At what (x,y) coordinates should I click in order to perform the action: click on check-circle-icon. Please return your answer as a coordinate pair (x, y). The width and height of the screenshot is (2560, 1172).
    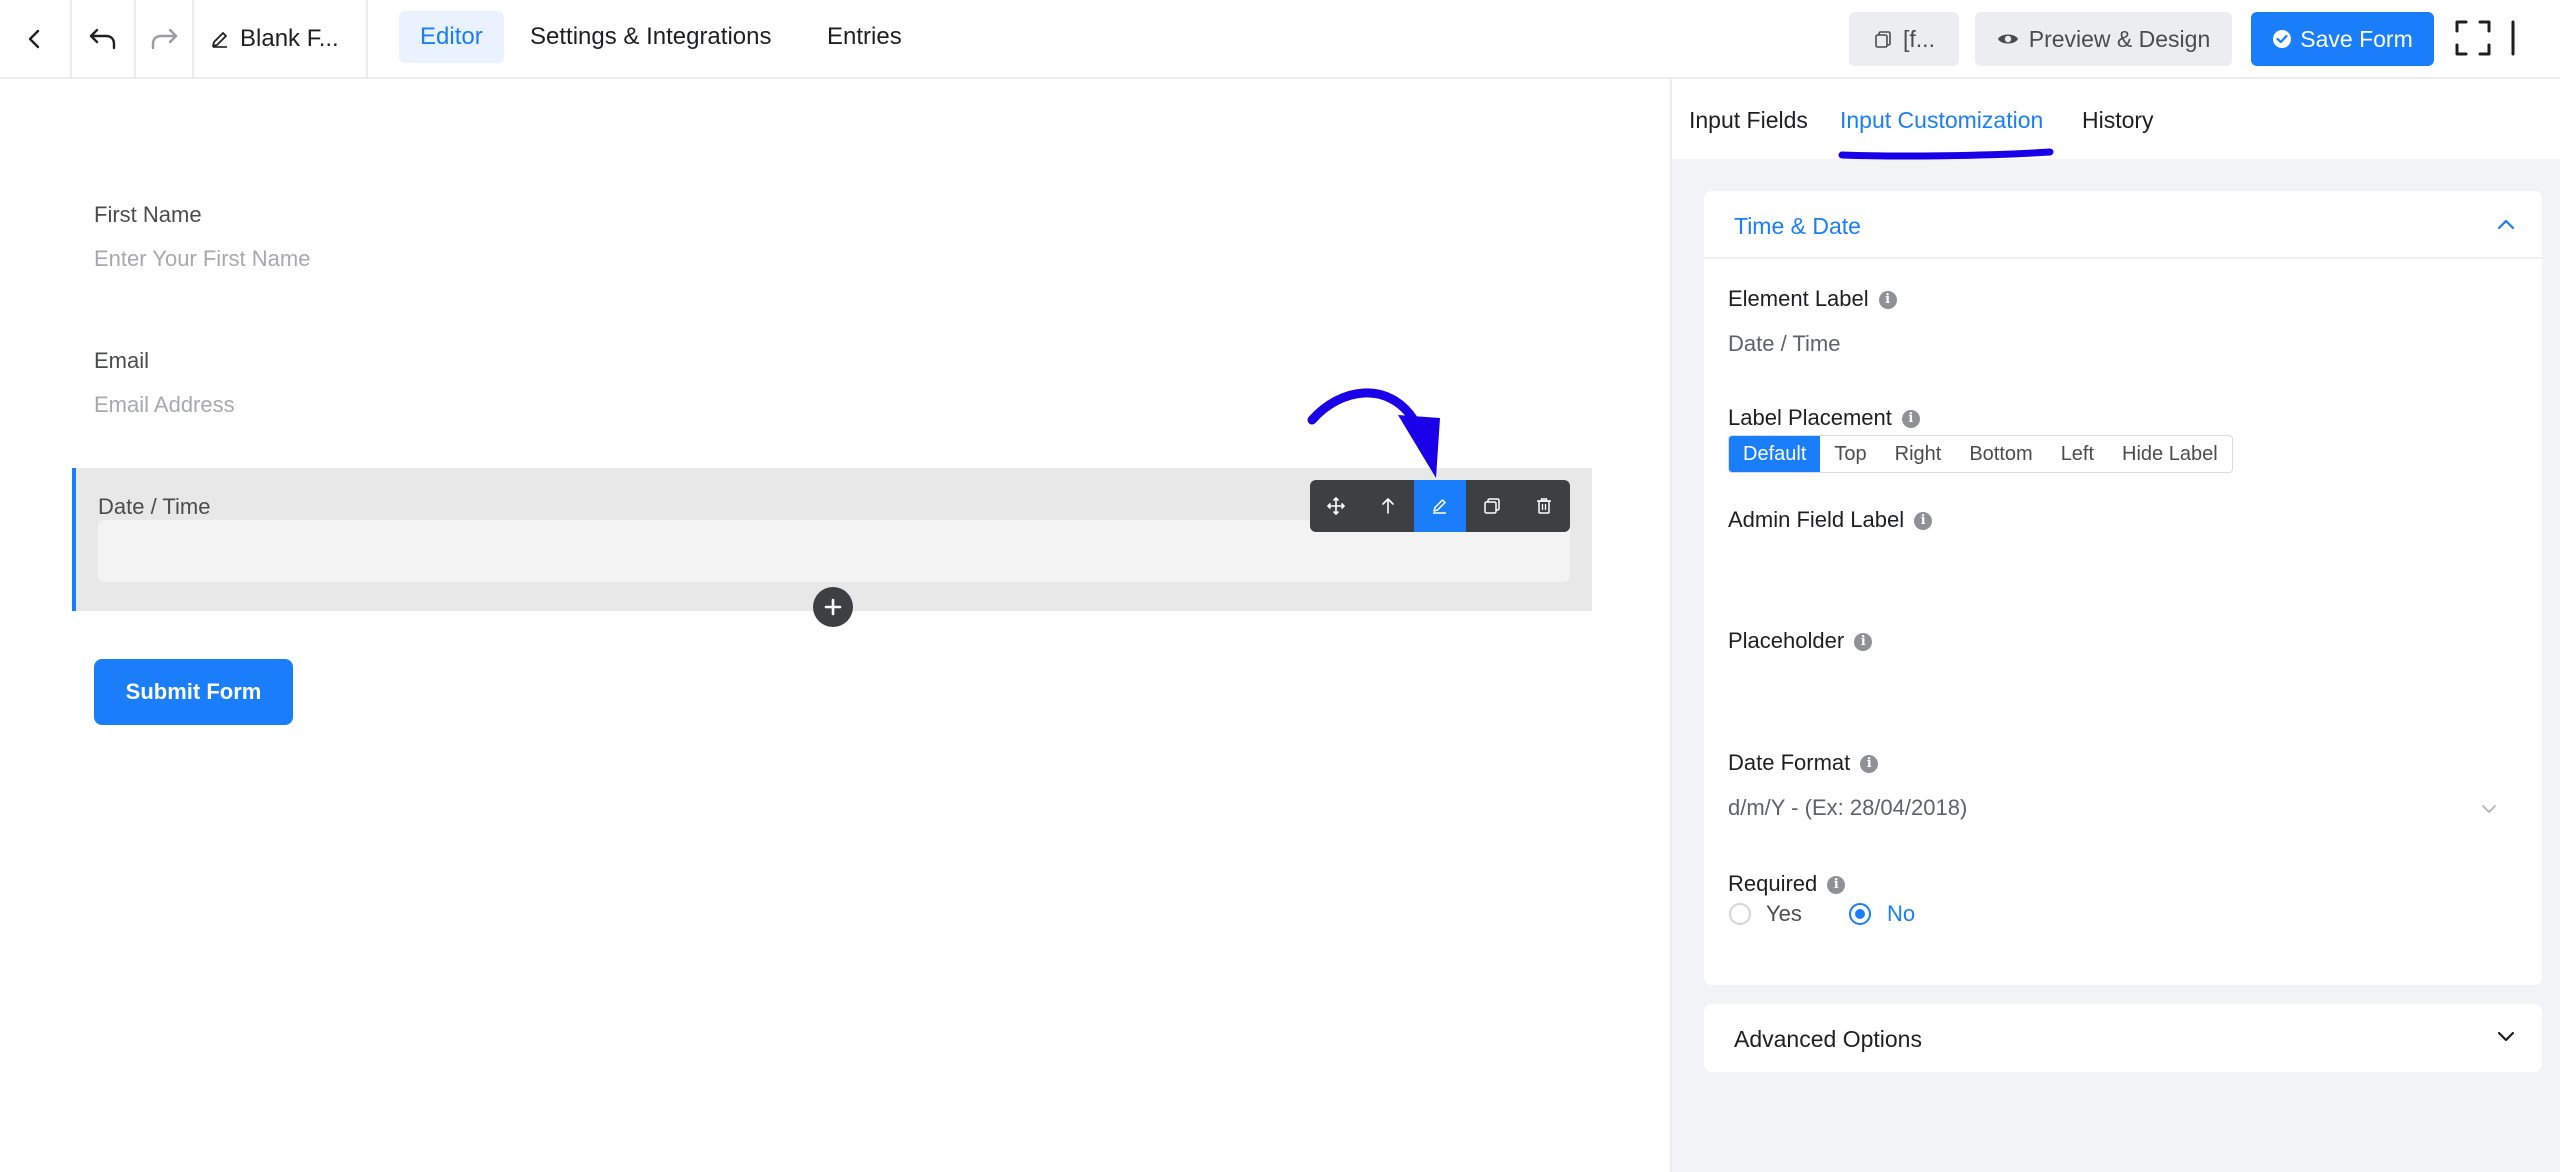
    Looking at the image, I should click on (2282, 39).